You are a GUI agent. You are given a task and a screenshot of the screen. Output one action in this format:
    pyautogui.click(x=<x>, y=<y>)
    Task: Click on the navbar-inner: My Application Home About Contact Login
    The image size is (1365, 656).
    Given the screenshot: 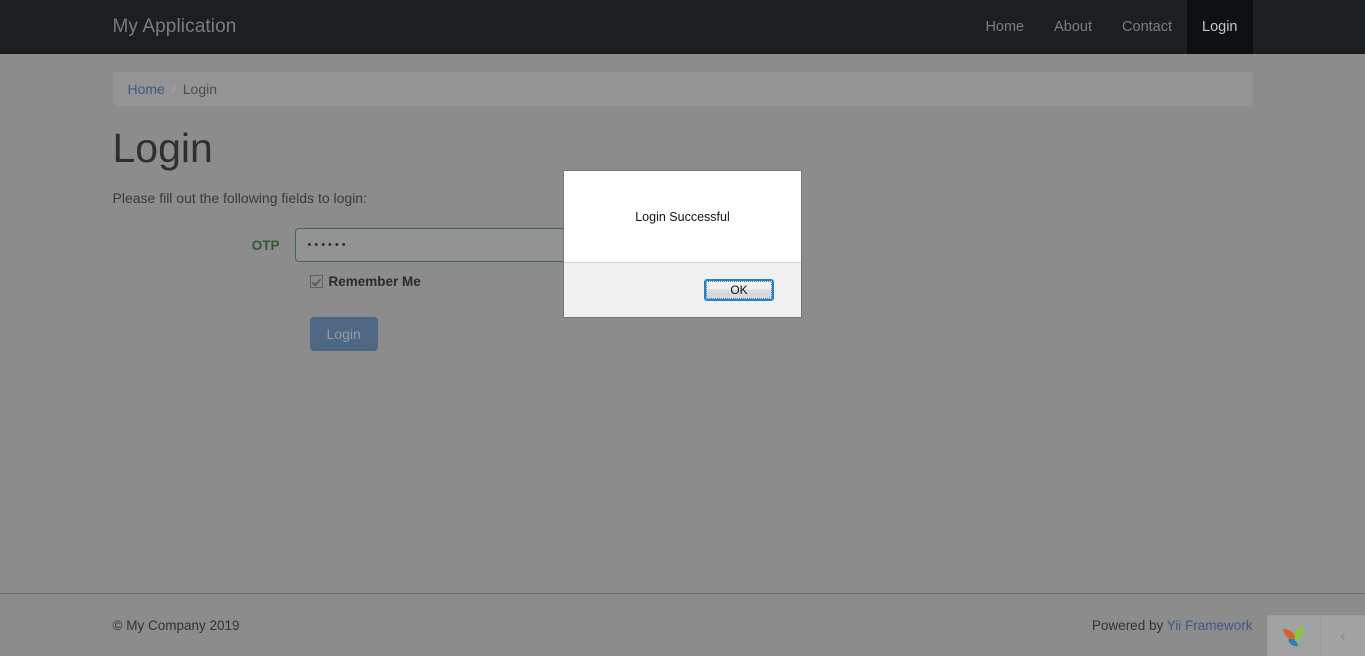 What is the action you would take?
    pyautogui.click(x=683, y=27)
    